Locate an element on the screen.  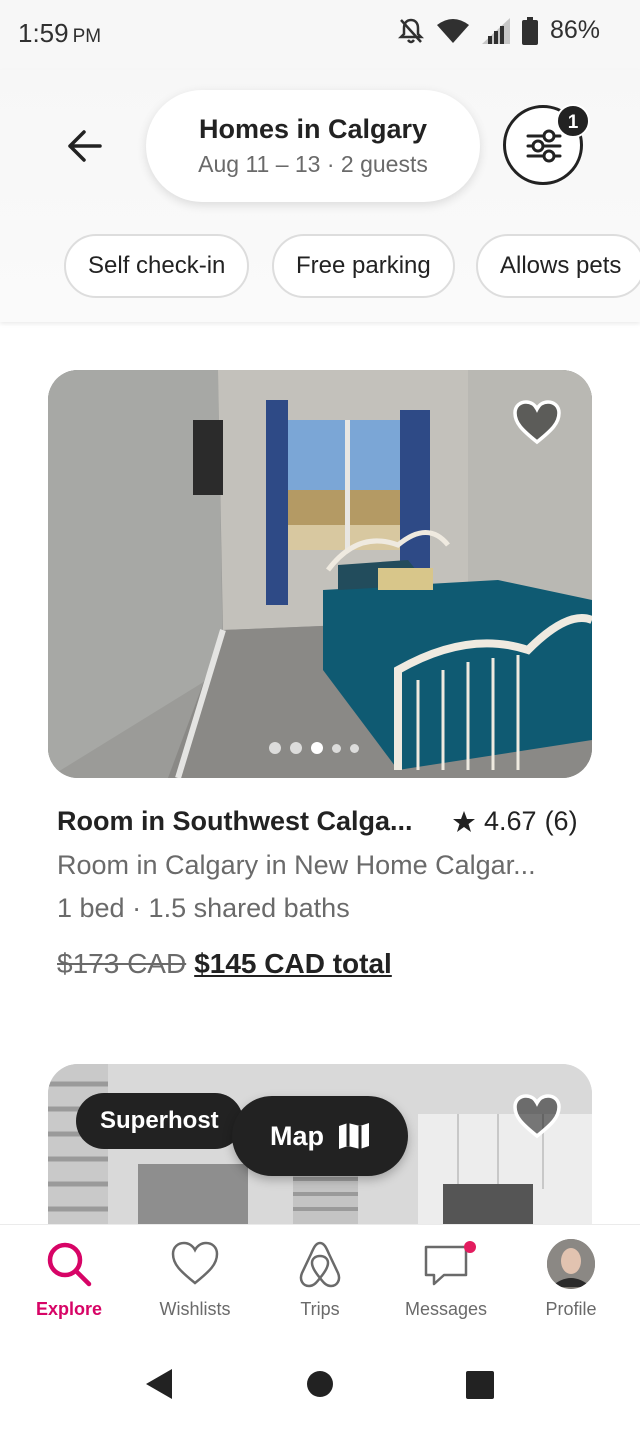
nav-wishlists-label: Wishlists is located at coordinates (195, 1309).